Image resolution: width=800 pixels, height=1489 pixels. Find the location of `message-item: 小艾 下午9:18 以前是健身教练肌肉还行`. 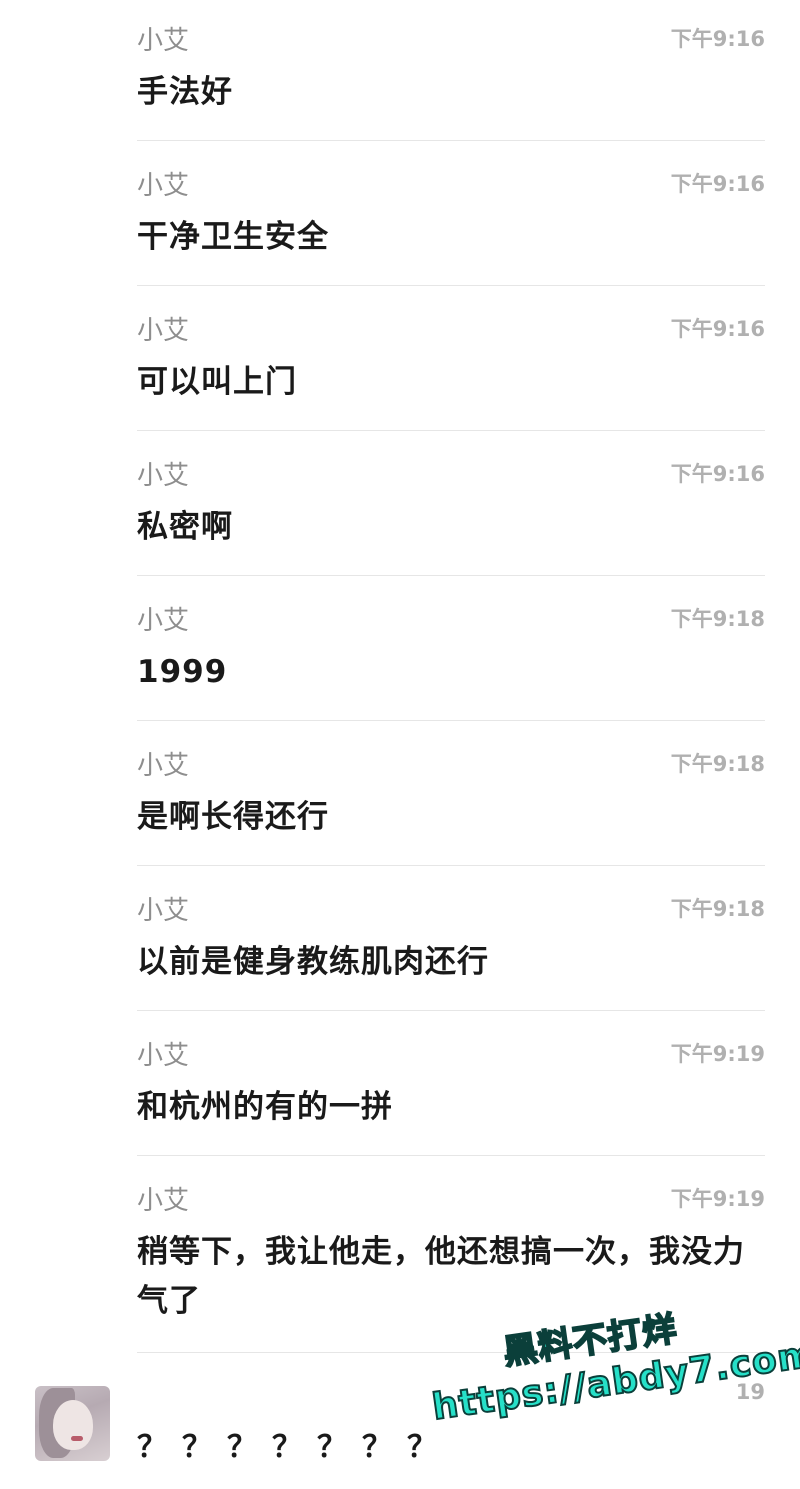

message-item: 小艾 下午9:18 以前是健身教练肌肉还行 is located at coordinates (451, 949).